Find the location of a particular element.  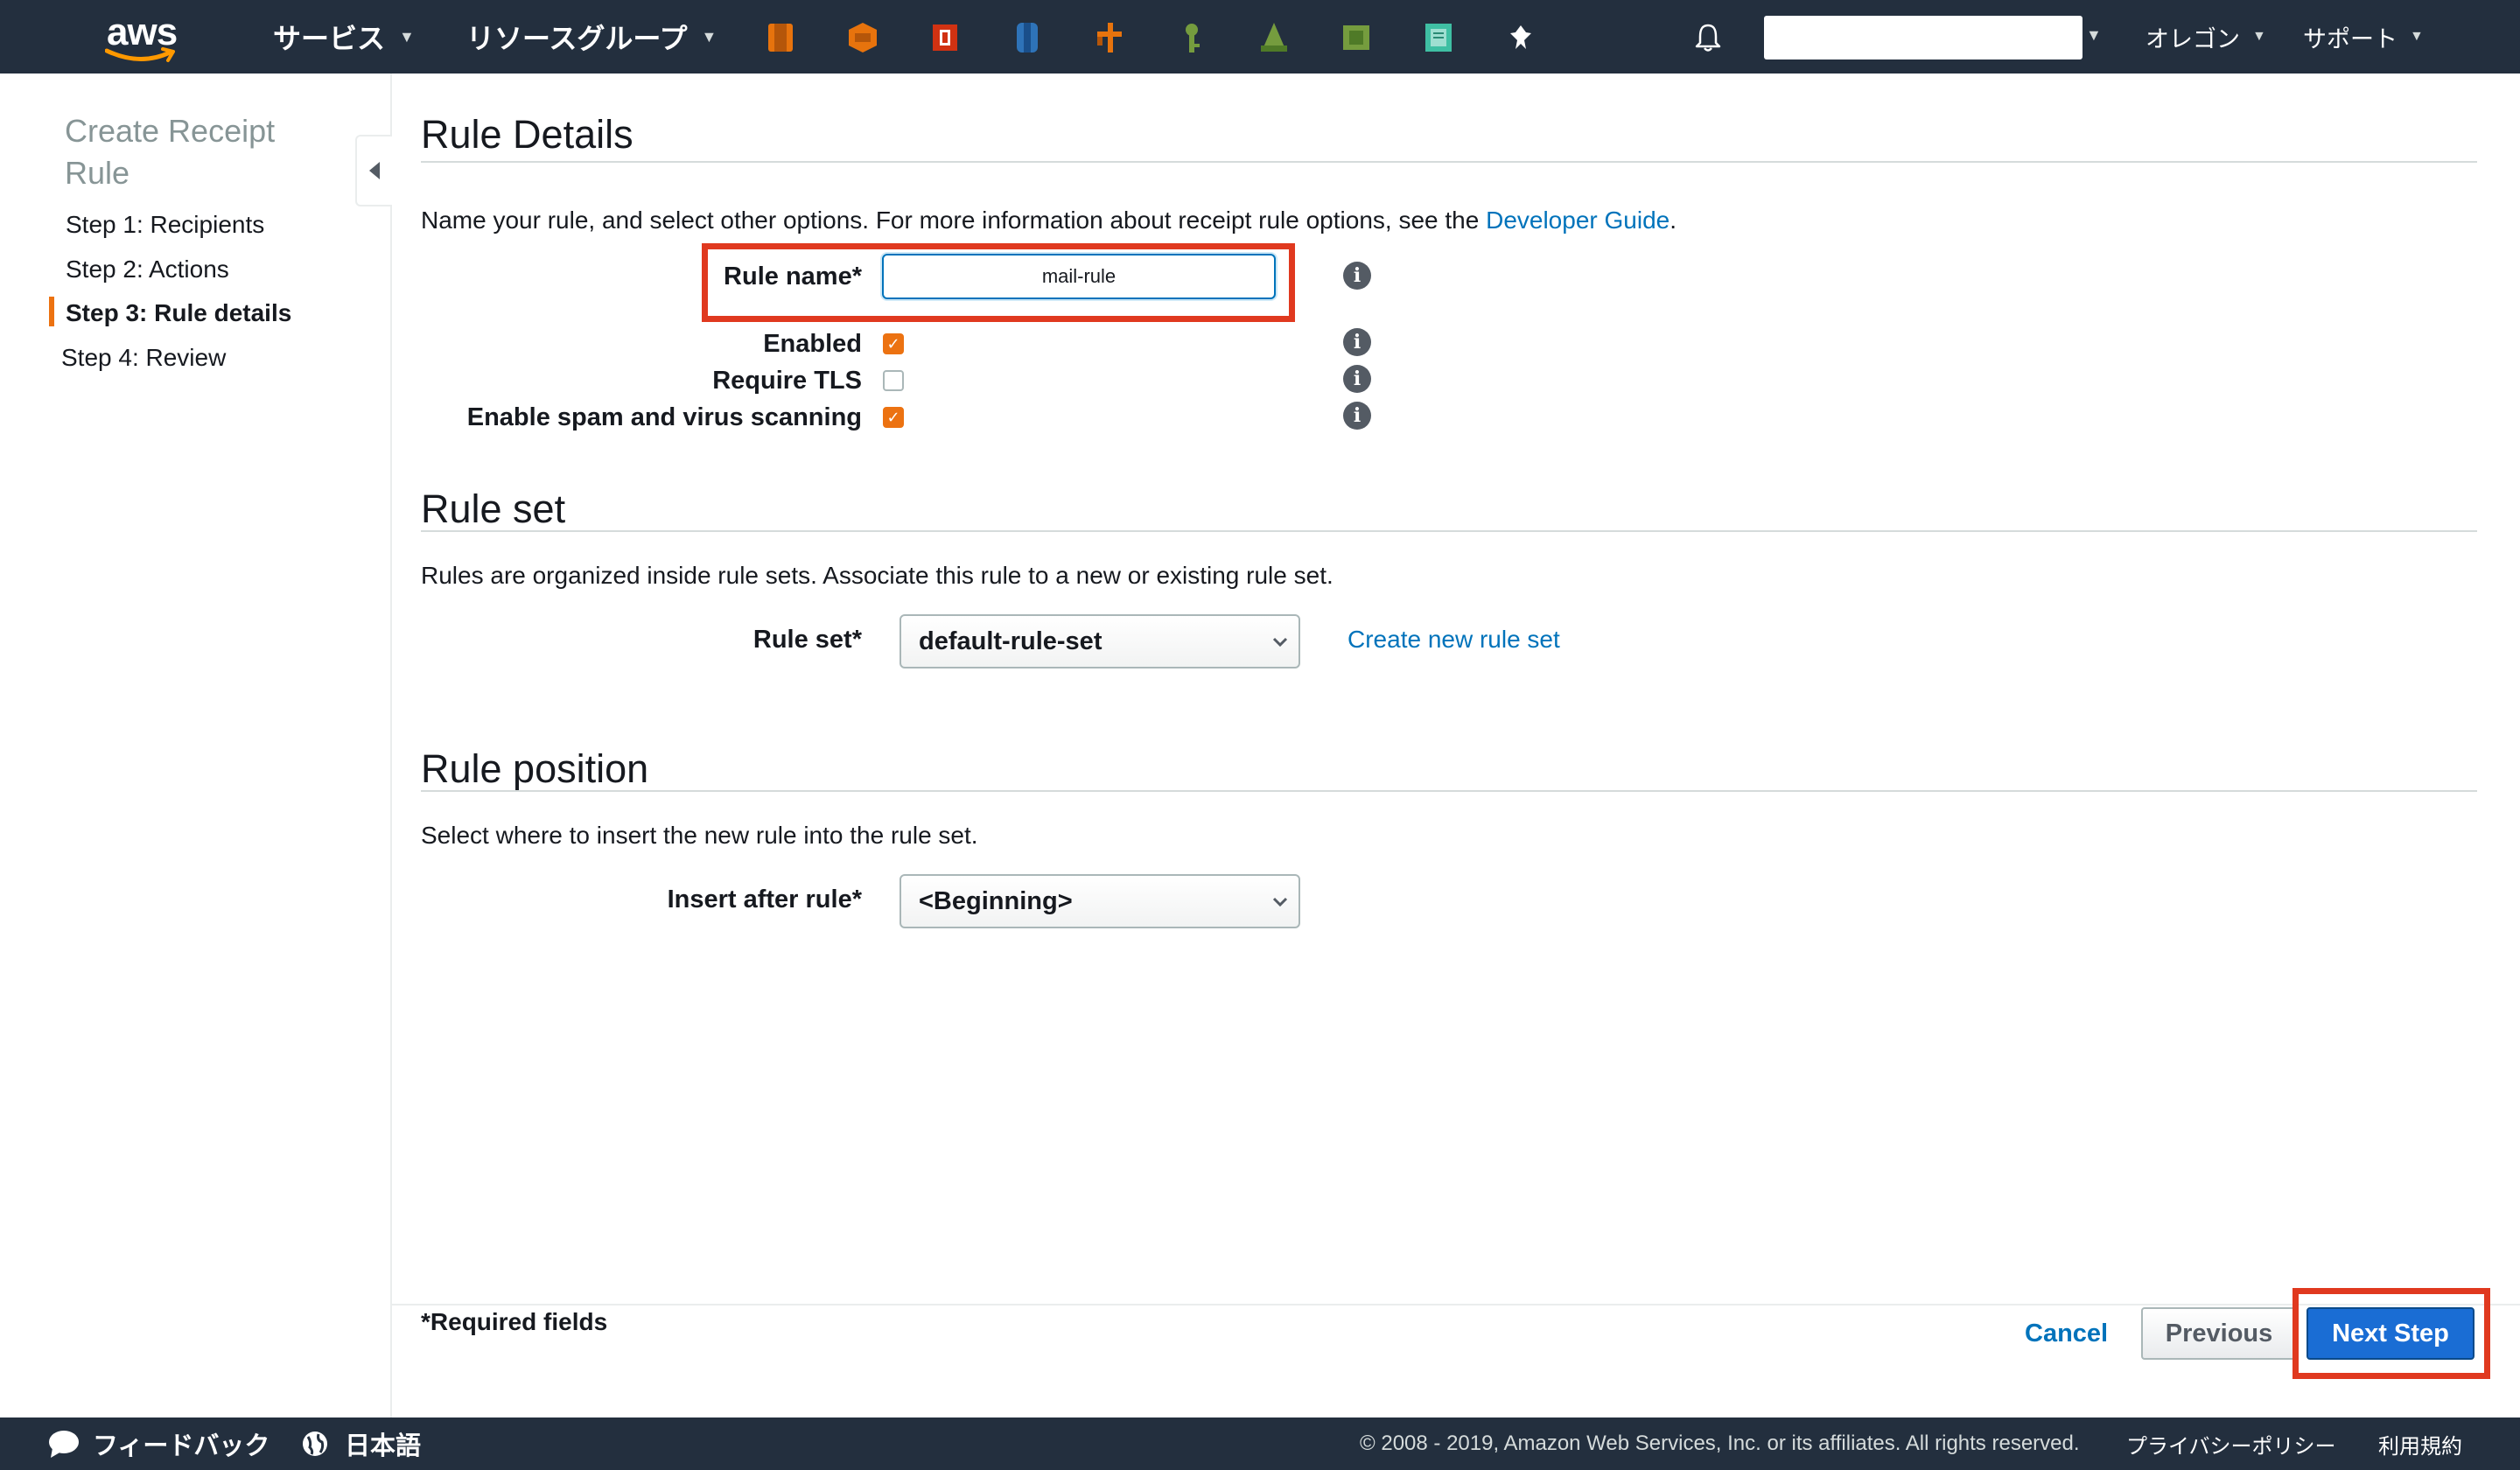

account-menu is located at coordinates (1923, 38).